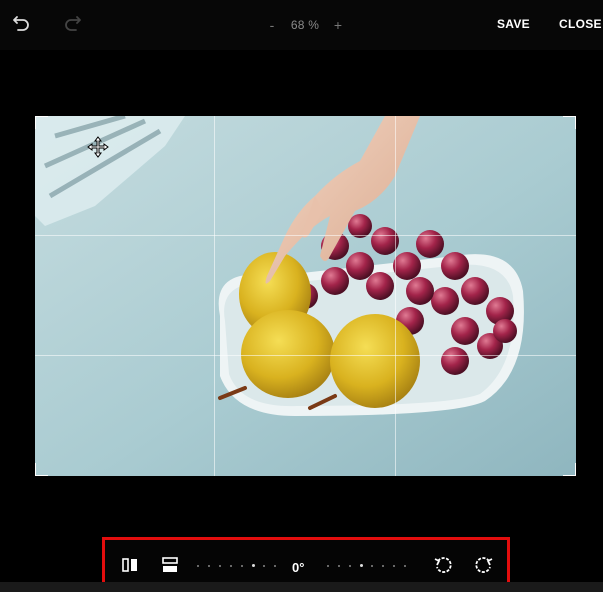 This screenshot has width=603, height=592. What do you see at coordinates (443, 565) in the screenshot?
I see `rotate-left-icon` at bounding box center [443, 565].